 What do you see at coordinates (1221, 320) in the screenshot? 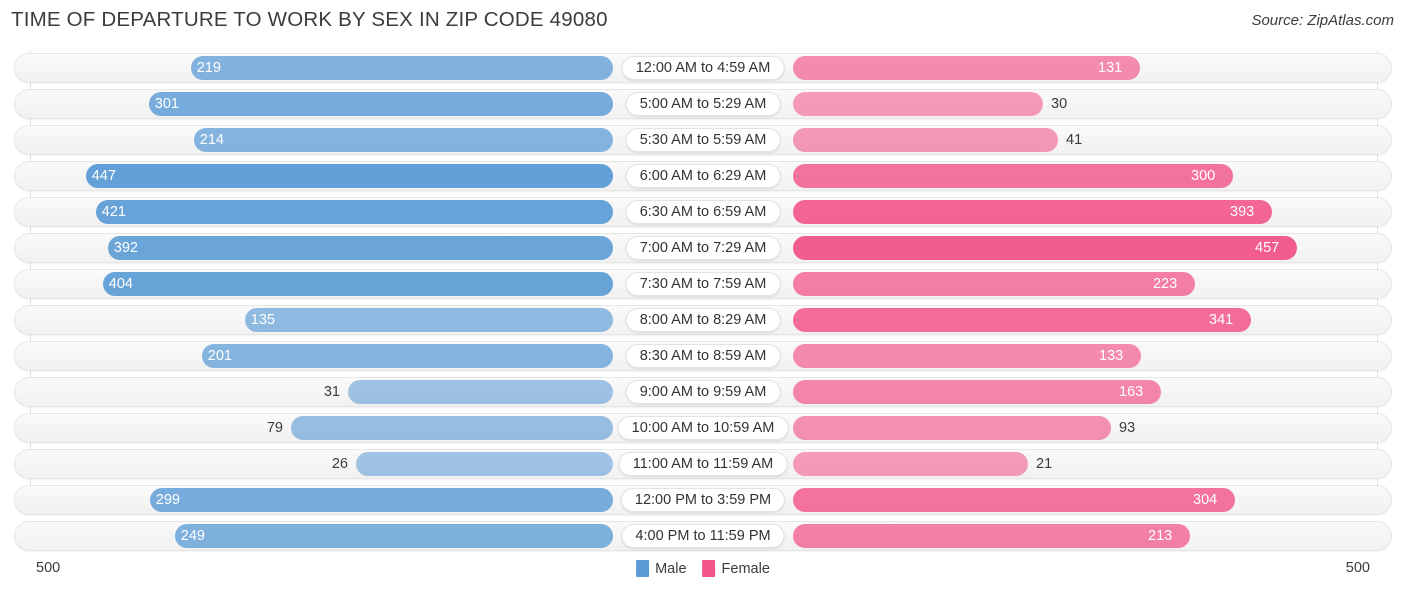
I see `value-label-female: 341` at bounding box center [1221, 320].